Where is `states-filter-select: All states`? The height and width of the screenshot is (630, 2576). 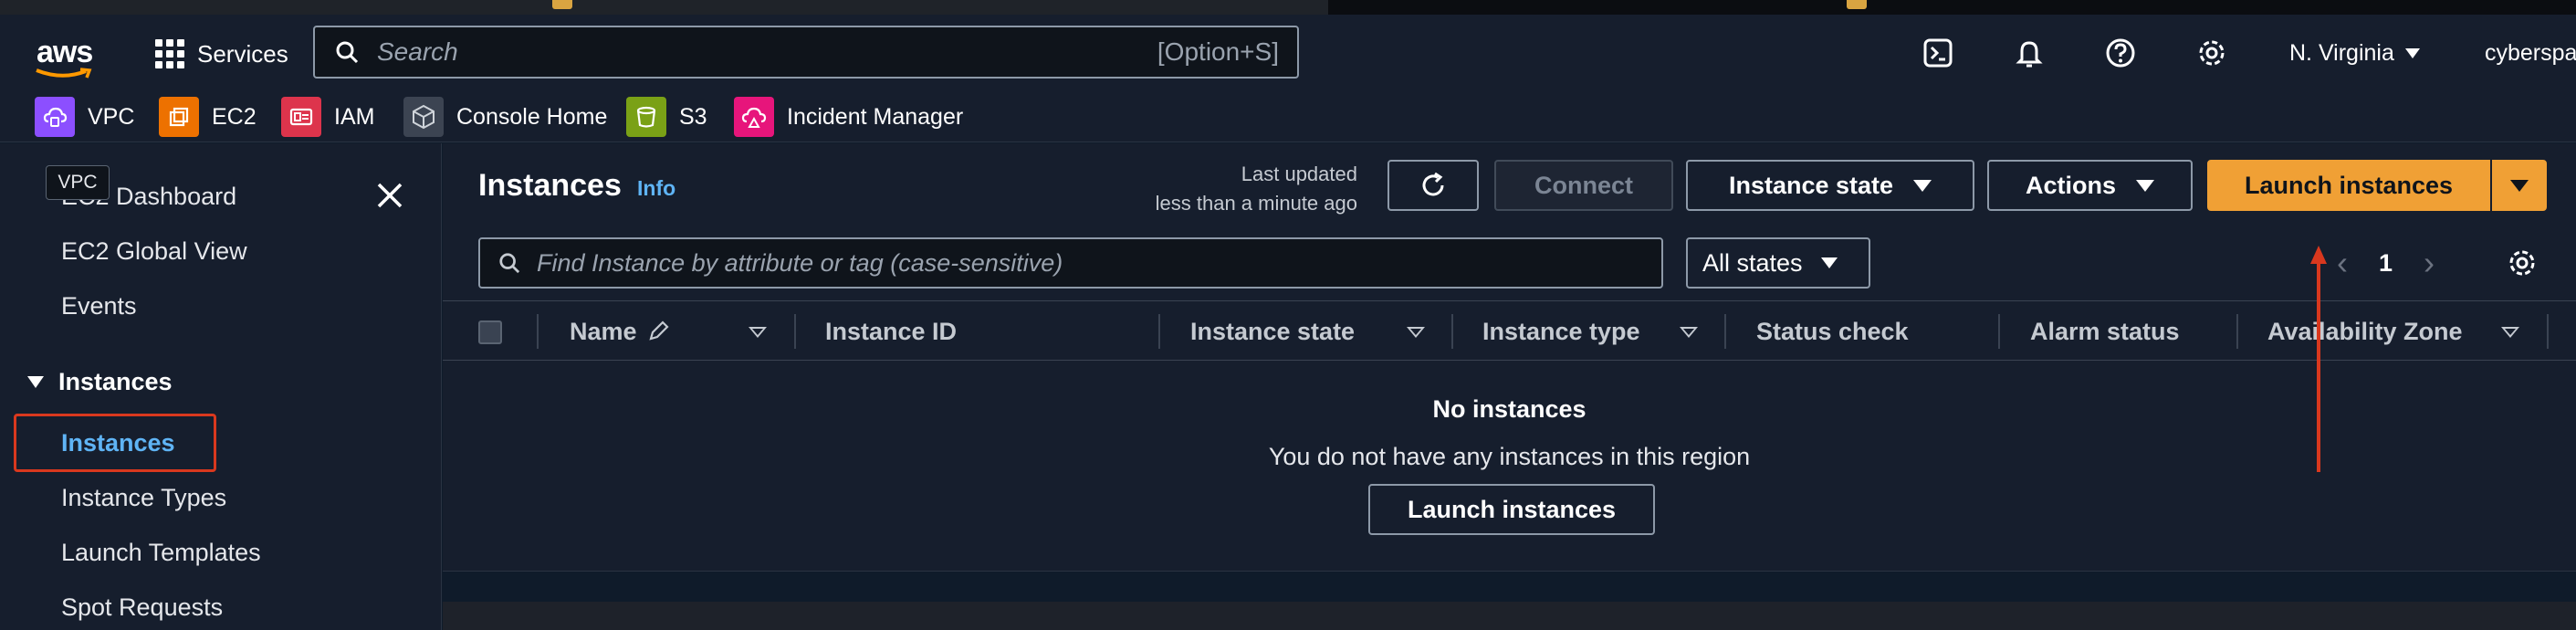 states-filter-select: All states is located at coordinates (1778, 263).